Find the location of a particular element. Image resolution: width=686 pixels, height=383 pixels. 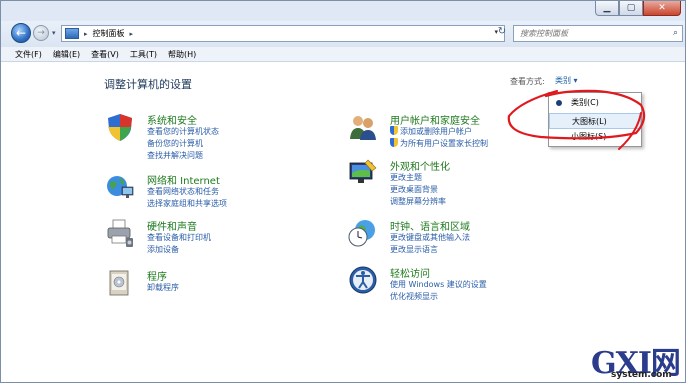

users-icon is located at coordinates (363, 127).